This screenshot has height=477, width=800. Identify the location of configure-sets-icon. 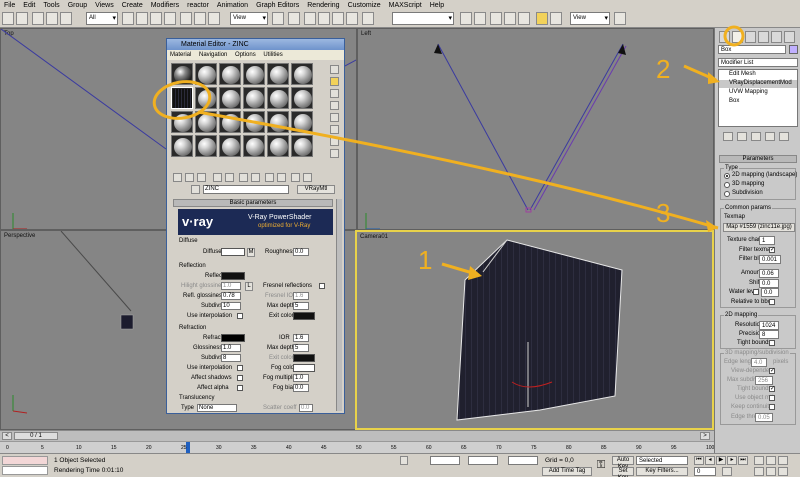
(784, 136).